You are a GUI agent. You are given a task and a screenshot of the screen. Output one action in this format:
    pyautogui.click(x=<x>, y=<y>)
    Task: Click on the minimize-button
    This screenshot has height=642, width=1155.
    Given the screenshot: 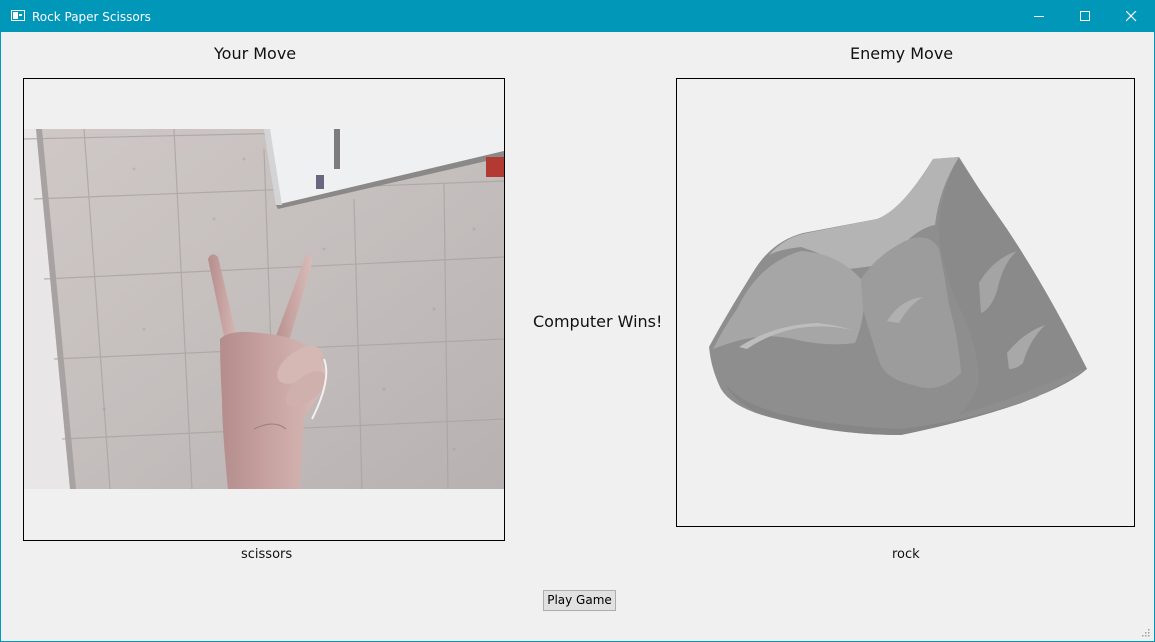 What is the action you would take?
    pyautogui.click(x=1039, y=16)
    